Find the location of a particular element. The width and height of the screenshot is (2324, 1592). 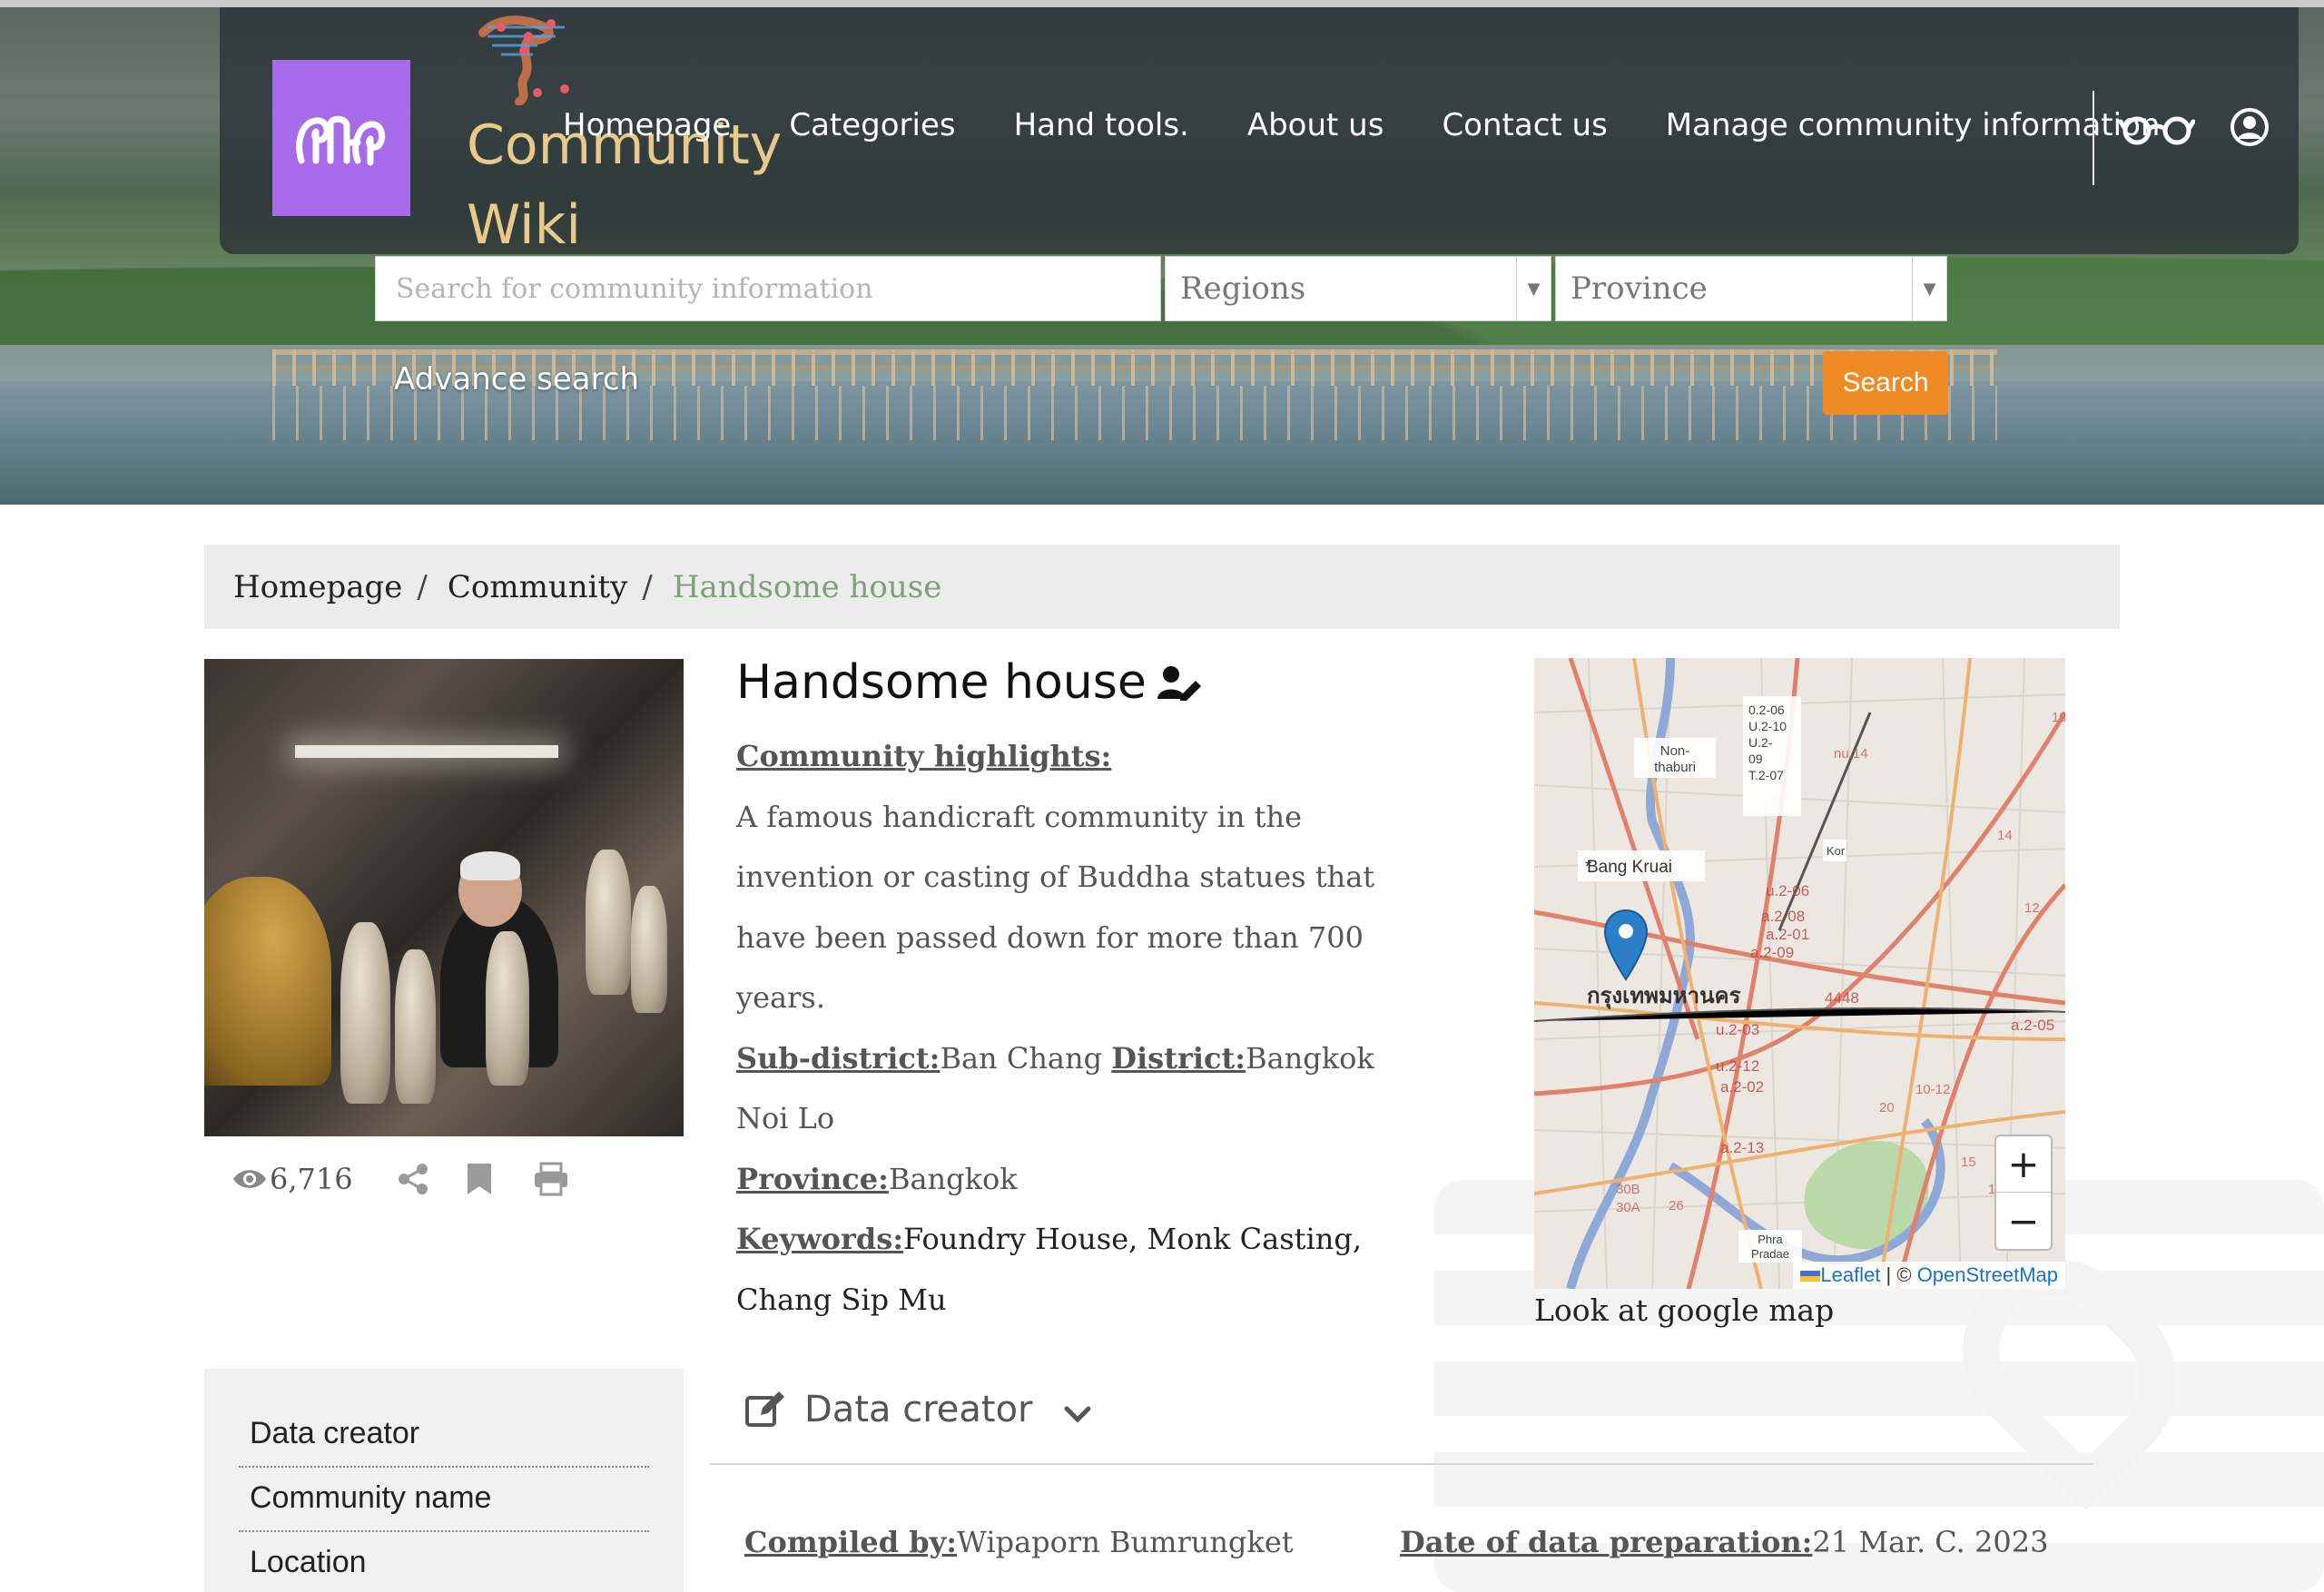

map-label-bangkok: กรุงเทพมหานคร is located at coordinates (1664, 996).